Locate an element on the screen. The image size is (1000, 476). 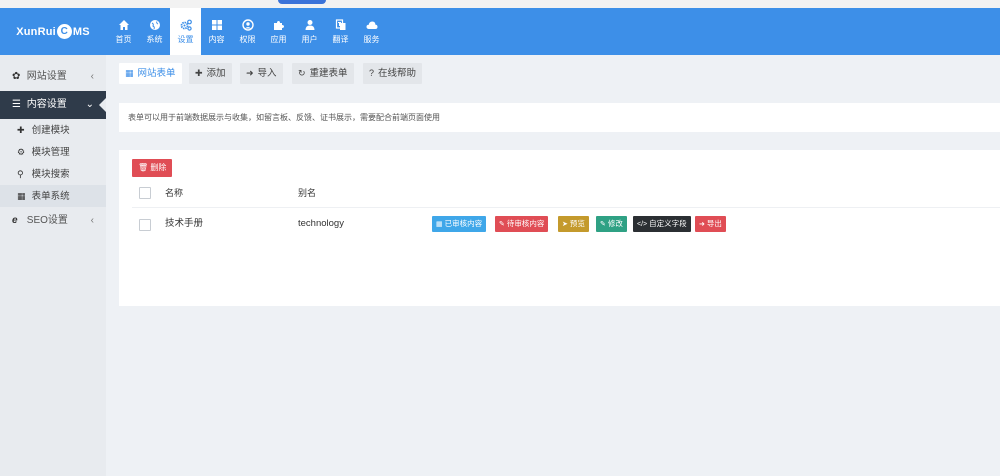
button-label: 导出 is located at coordinates (714, 223).